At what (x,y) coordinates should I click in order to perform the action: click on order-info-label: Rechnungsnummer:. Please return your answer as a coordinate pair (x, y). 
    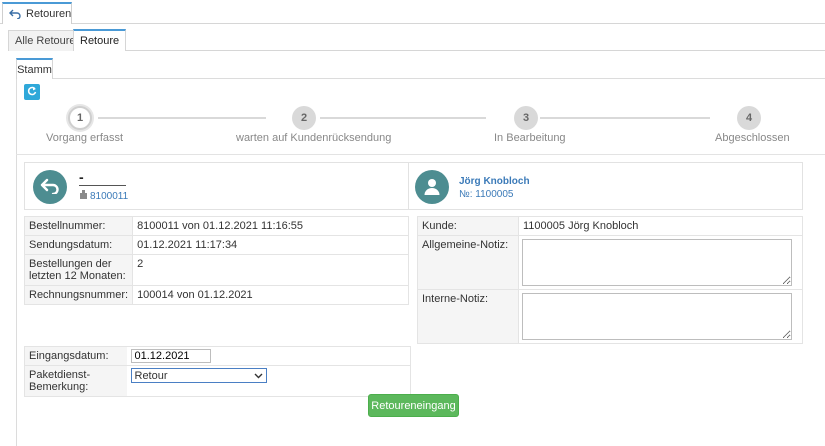
    Looking at the image, I should click on (78, 295).